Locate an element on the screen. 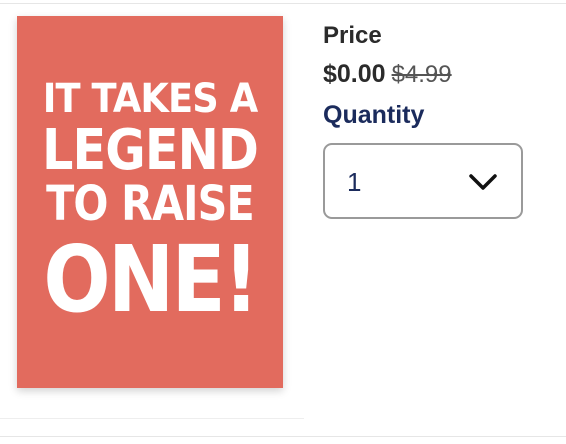 This screenshot has height=444, width=566. top-divider is located at coordinates (283, 3).